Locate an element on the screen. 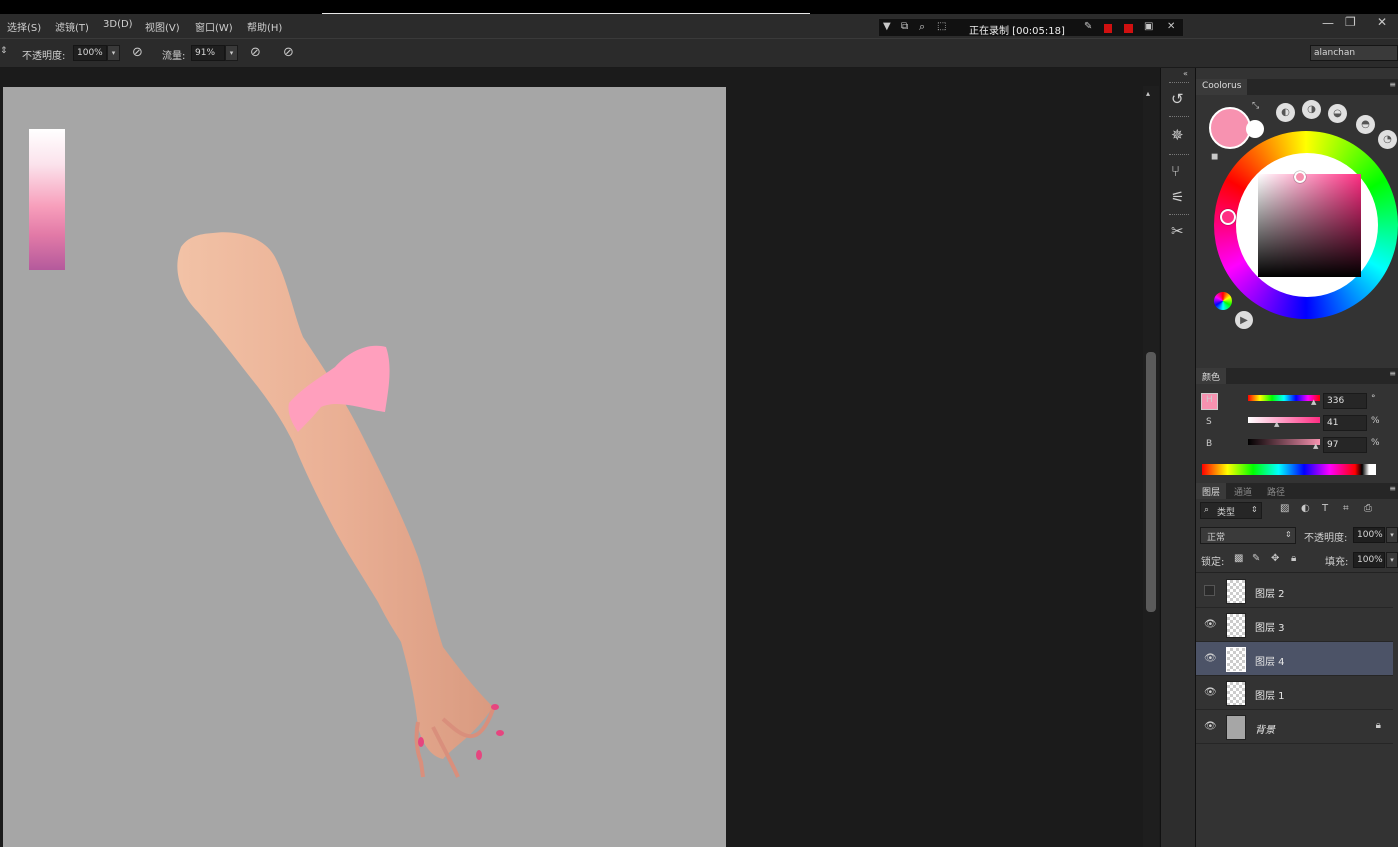 This screenshot has width=1398, height=847. close-icon: ✕ is located at coordinates (1171, 27).